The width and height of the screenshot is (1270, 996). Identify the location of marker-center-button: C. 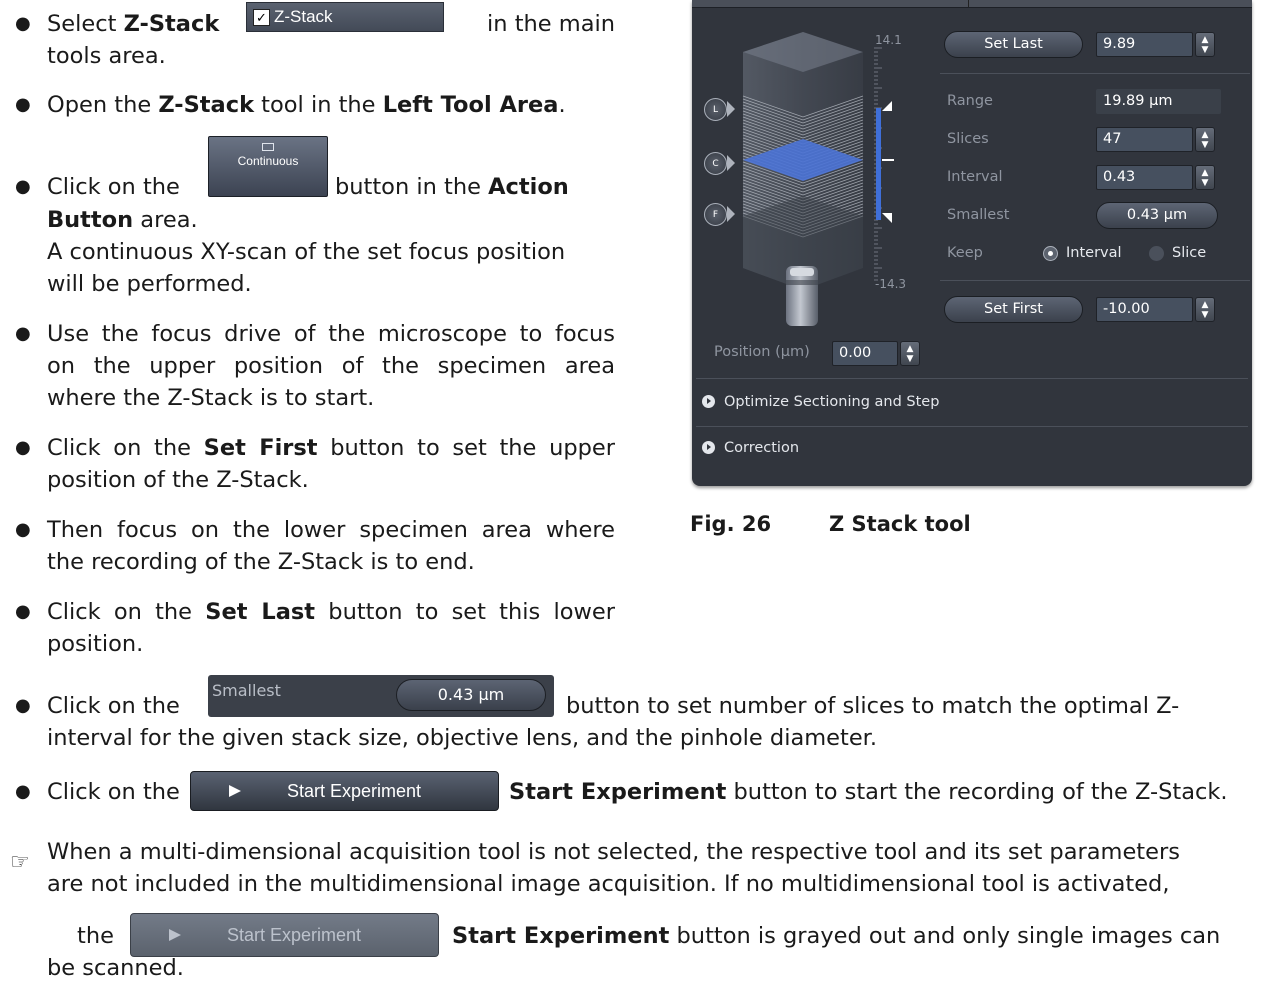
(715, 163).